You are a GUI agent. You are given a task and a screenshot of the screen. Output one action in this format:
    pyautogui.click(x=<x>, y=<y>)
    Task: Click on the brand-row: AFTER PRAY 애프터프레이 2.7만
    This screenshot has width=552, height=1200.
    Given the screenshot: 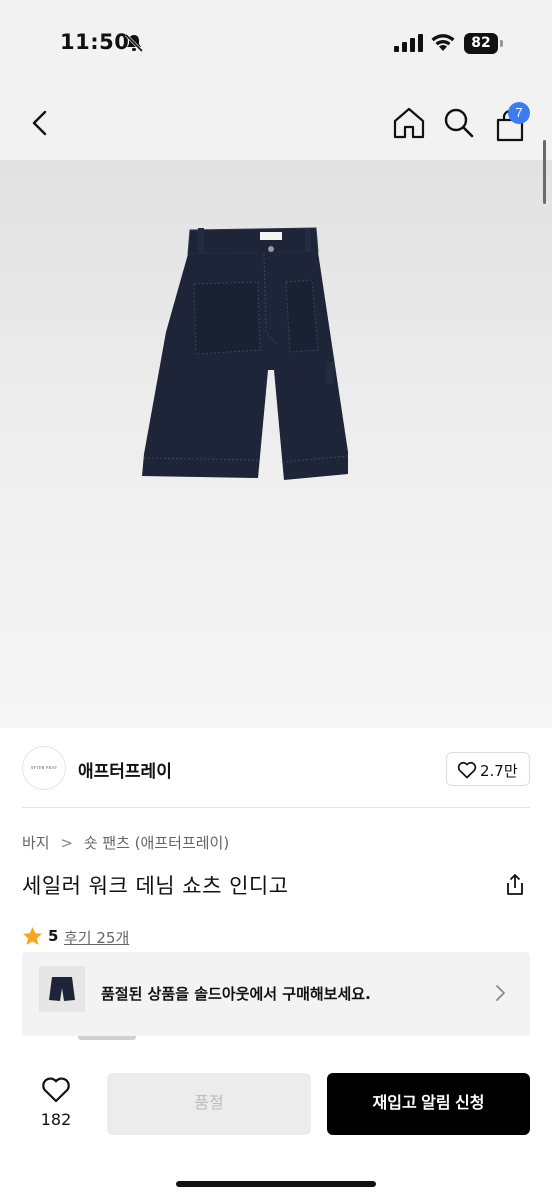 What is the action you would take?
    pyautogui.click(x=276, y=768)
    